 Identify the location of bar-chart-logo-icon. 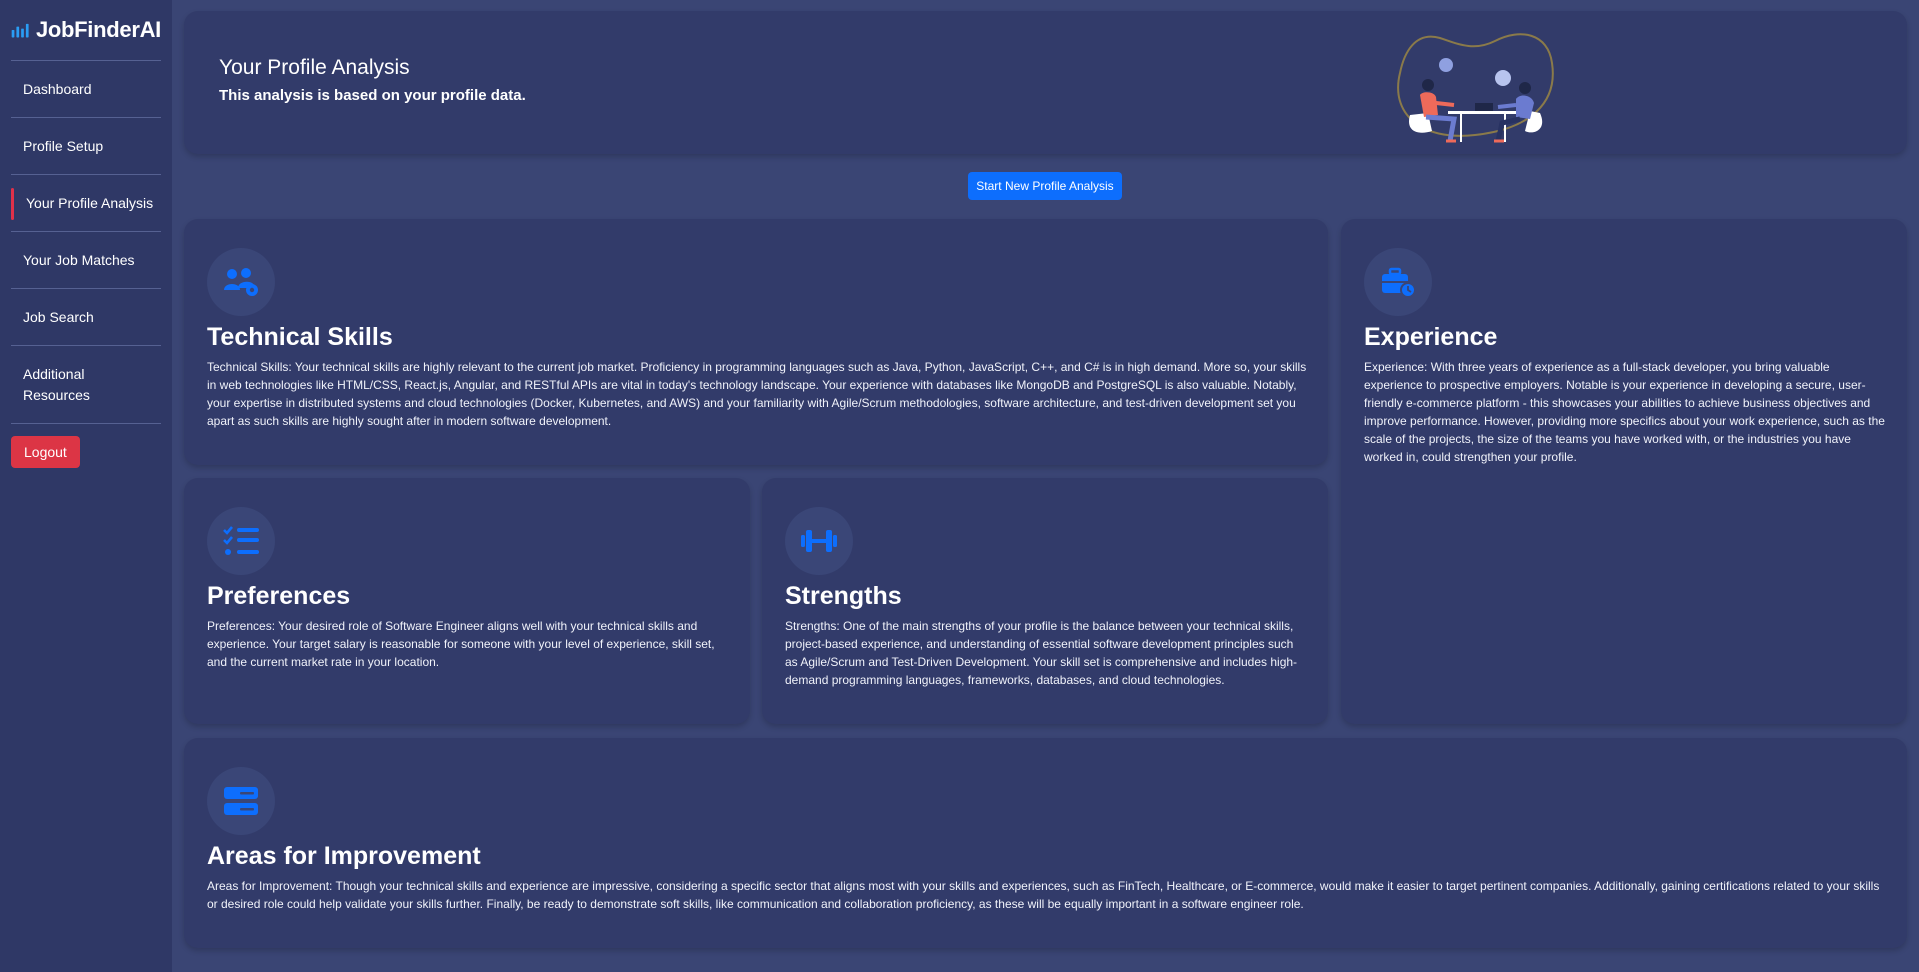
(20, 30).